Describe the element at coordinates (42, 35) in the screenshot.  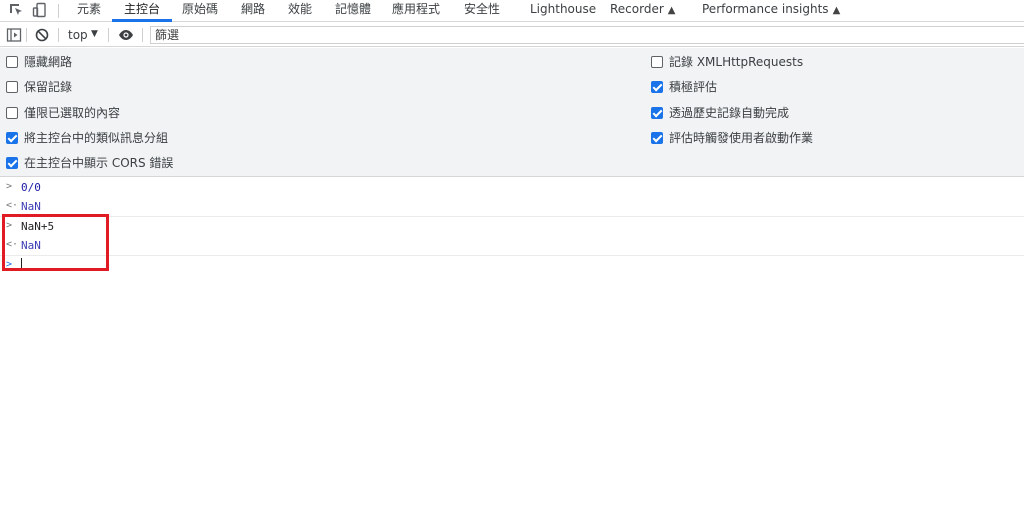
I see `clear-console-icon` at that location.